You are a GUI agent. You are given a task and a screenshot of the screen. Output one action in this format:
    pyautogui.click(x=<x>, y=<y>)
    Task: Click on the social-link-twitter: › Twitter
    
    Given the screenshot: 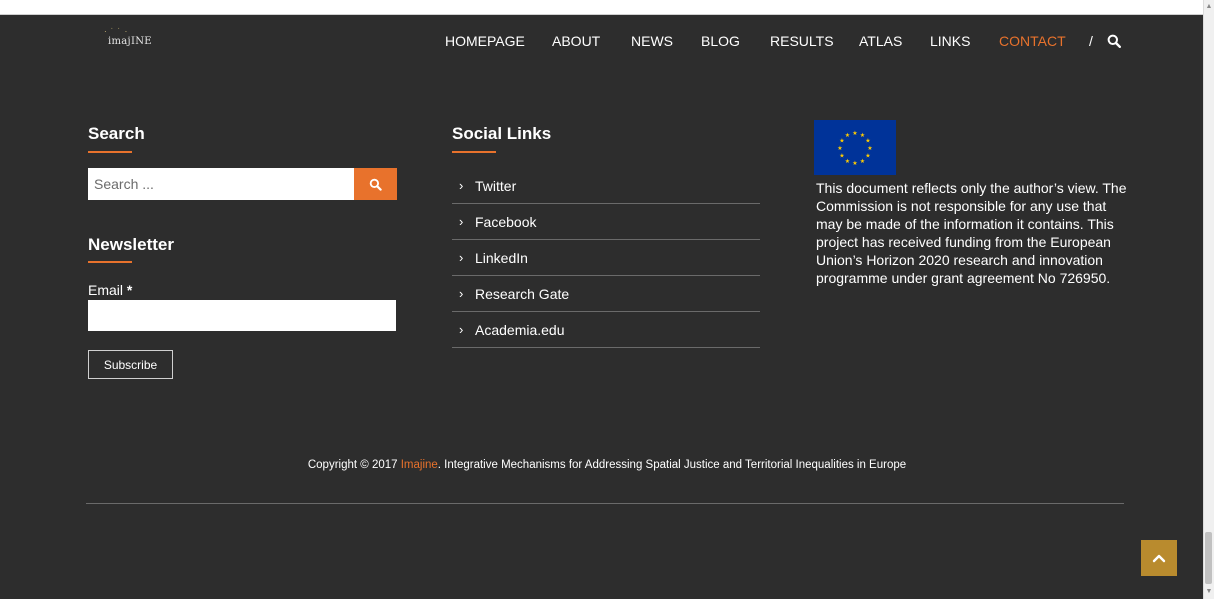 What is the action you would take?
    pyautogui.click(x=606, y=186)
    